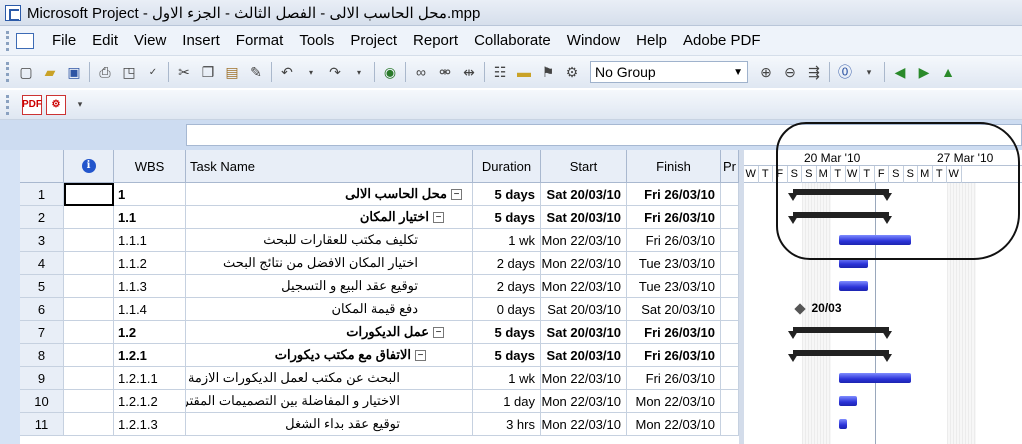 The image size is (1022, 444). Describe the element at coordinates (359, 72) in the screenshot. I see `dropdown-arrow-icon: ▾` at that location.